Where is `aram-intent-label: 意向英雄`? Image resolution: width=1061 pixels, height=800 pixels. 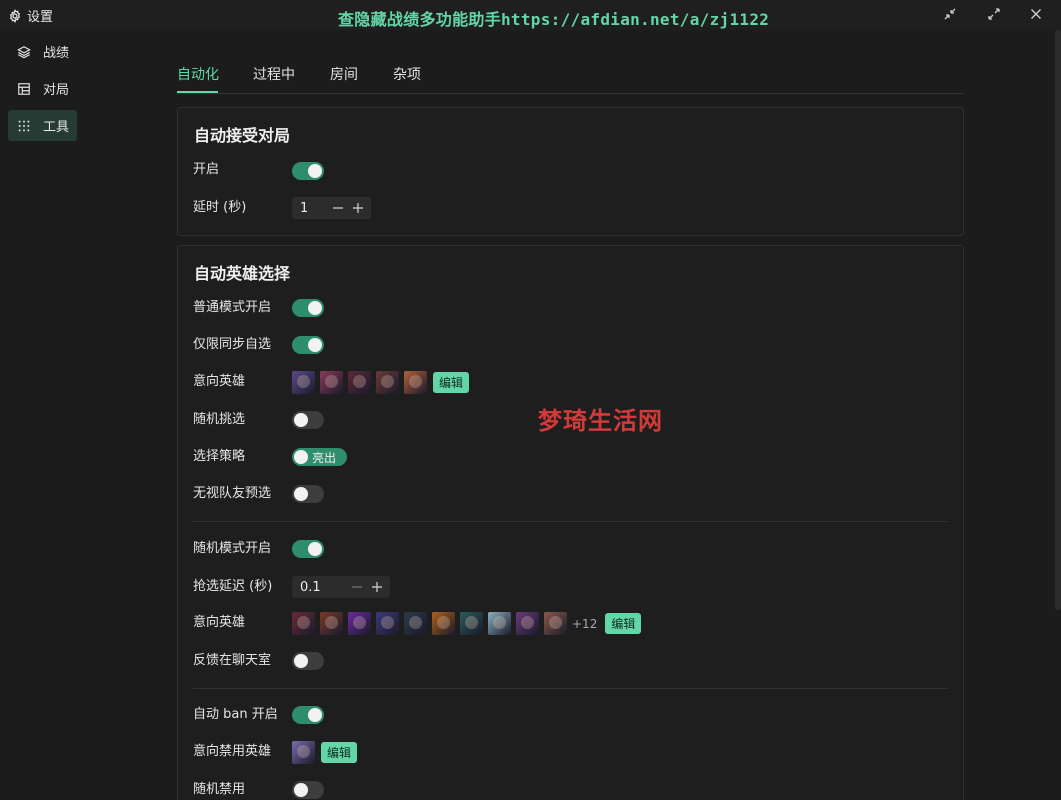
aram-intent-label: 意向英雄 is located at coordinates (219, 622).